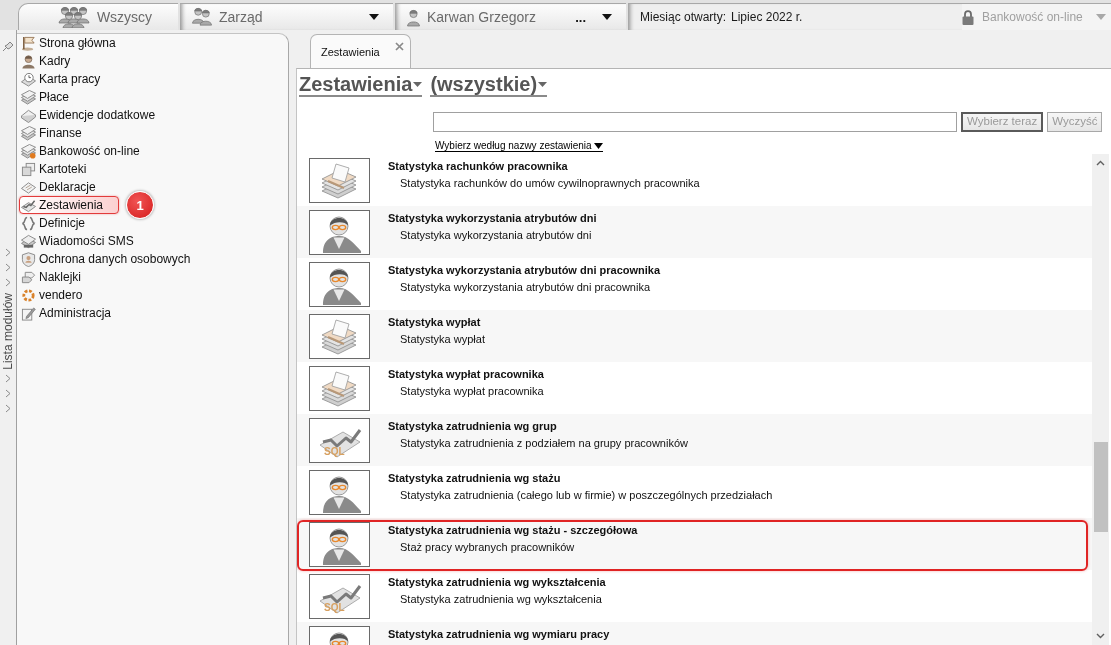  Describe the element at coordinates (87, 151) in the screenshot. I see `module-item: Bankowość on-line` at that location.